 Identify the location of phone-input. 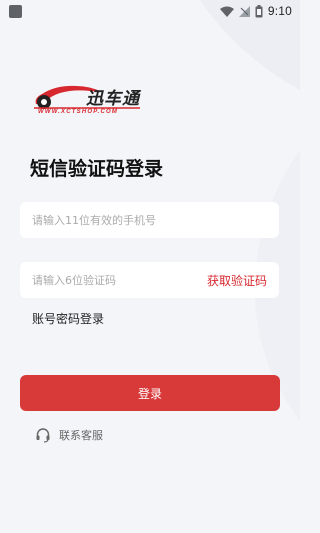
(149, 220).